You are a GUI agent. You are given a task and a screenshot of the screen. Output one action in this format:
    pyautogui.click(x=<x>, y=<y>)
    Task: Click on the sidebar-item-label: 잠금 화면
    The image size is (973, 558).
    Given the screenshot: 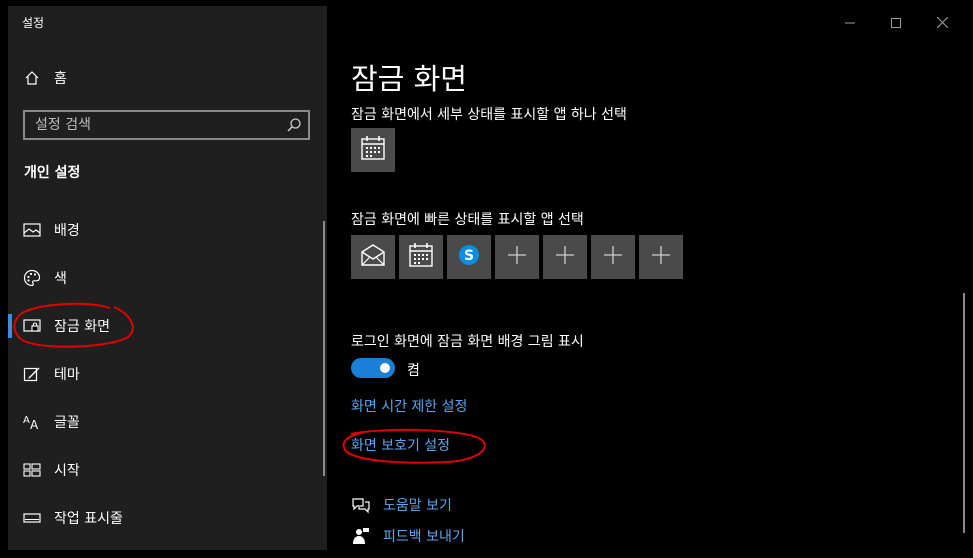 What is the action you would take?
    pyautogui.click(x=82, y=327)
    